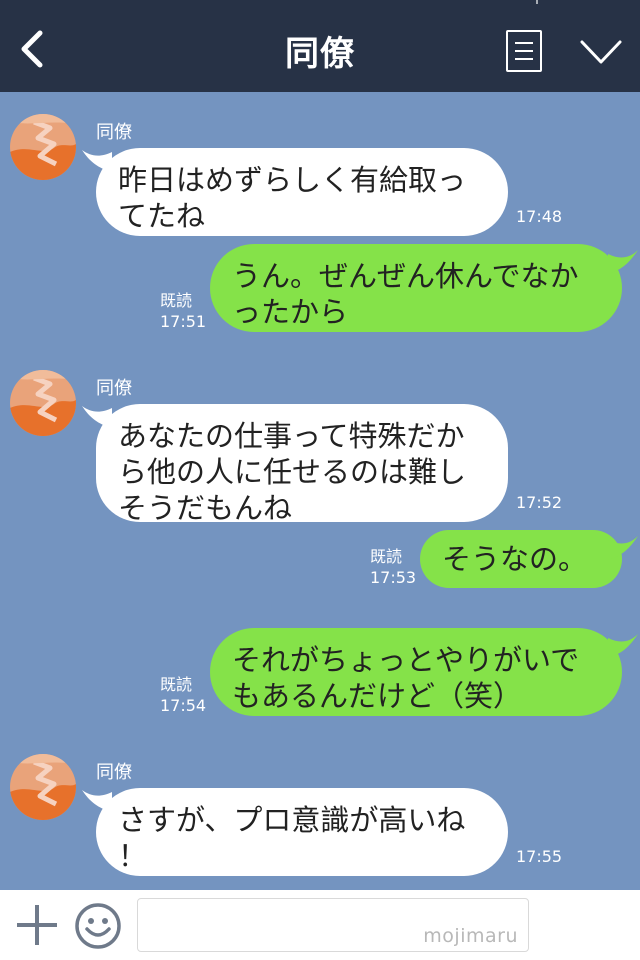 This screenshot has width=640, height=960. I want to click on message-bubble: 昨日はめずらしく有給取っ てたね, so click(302, 192).